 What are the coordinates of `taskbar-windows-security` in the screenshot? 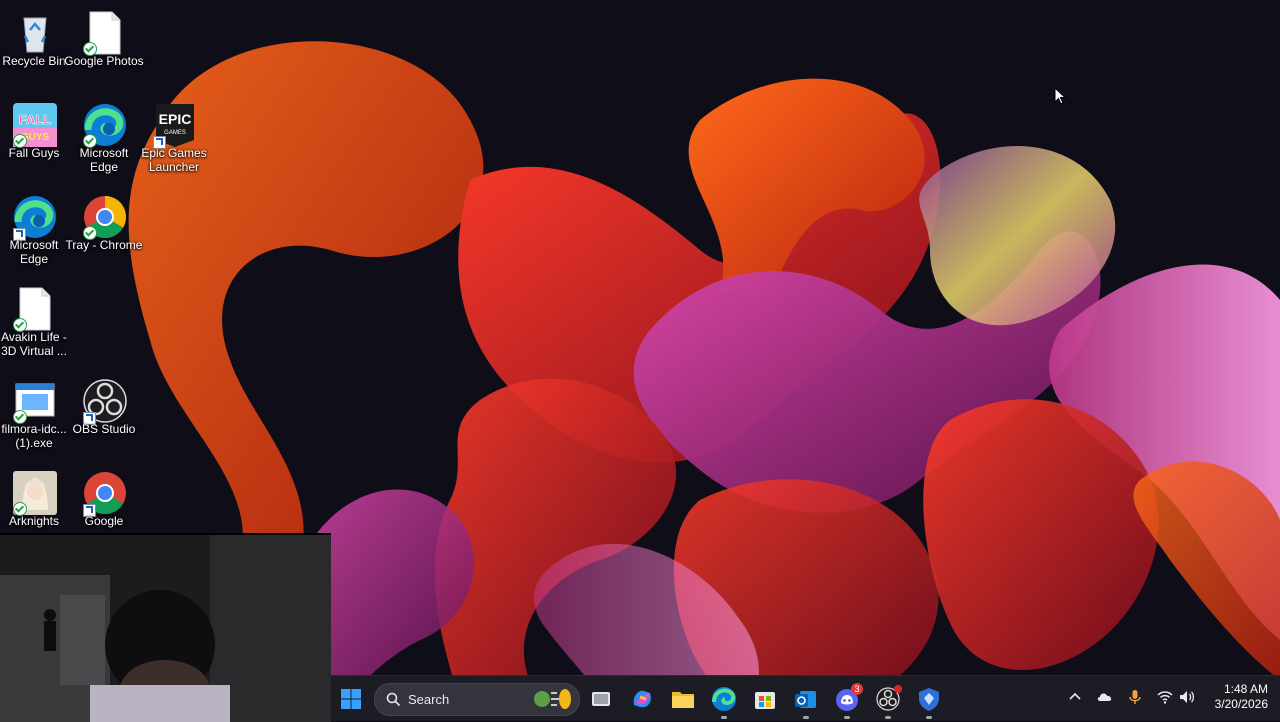 It's located at (929, 701).